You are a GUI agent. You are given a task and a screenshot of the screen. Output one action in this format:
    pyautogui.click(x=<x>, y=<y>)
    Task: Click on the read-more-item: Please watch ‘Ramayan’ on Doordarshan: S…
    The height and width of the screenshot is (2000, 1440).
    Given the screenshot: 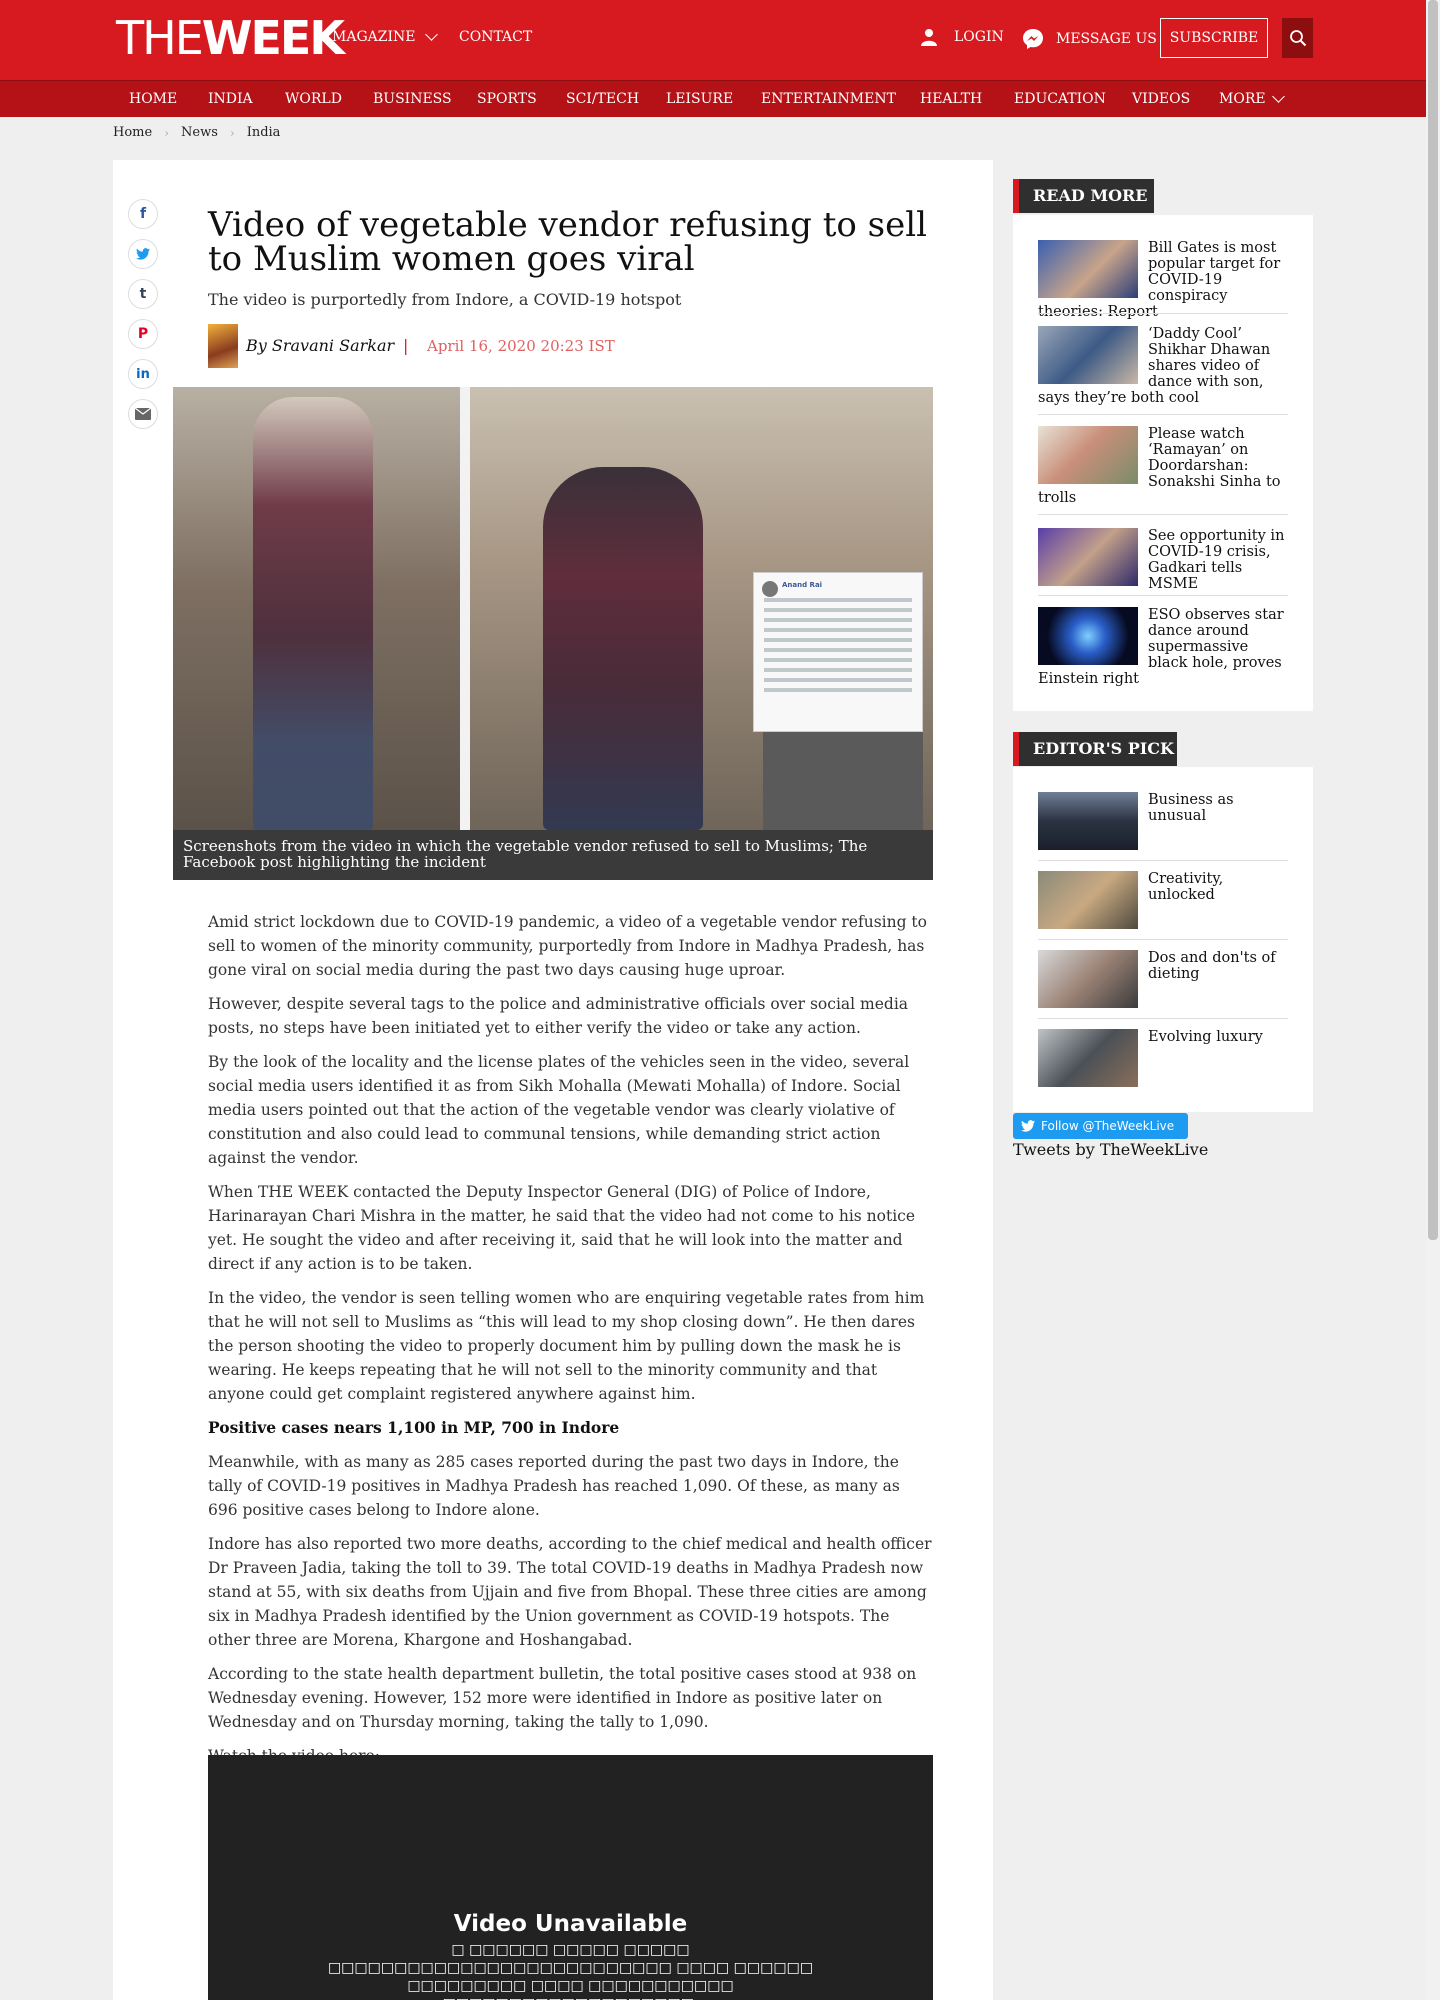 What is the action you would take?
    pyautogui.click(x=1163, y=466)
    